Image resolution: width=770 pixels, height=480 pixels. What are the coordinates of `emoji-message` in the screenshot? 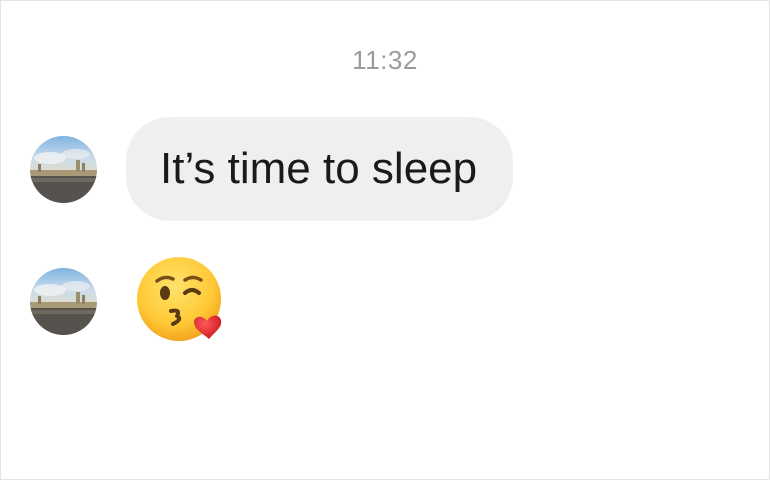 It's located at (181, 301).